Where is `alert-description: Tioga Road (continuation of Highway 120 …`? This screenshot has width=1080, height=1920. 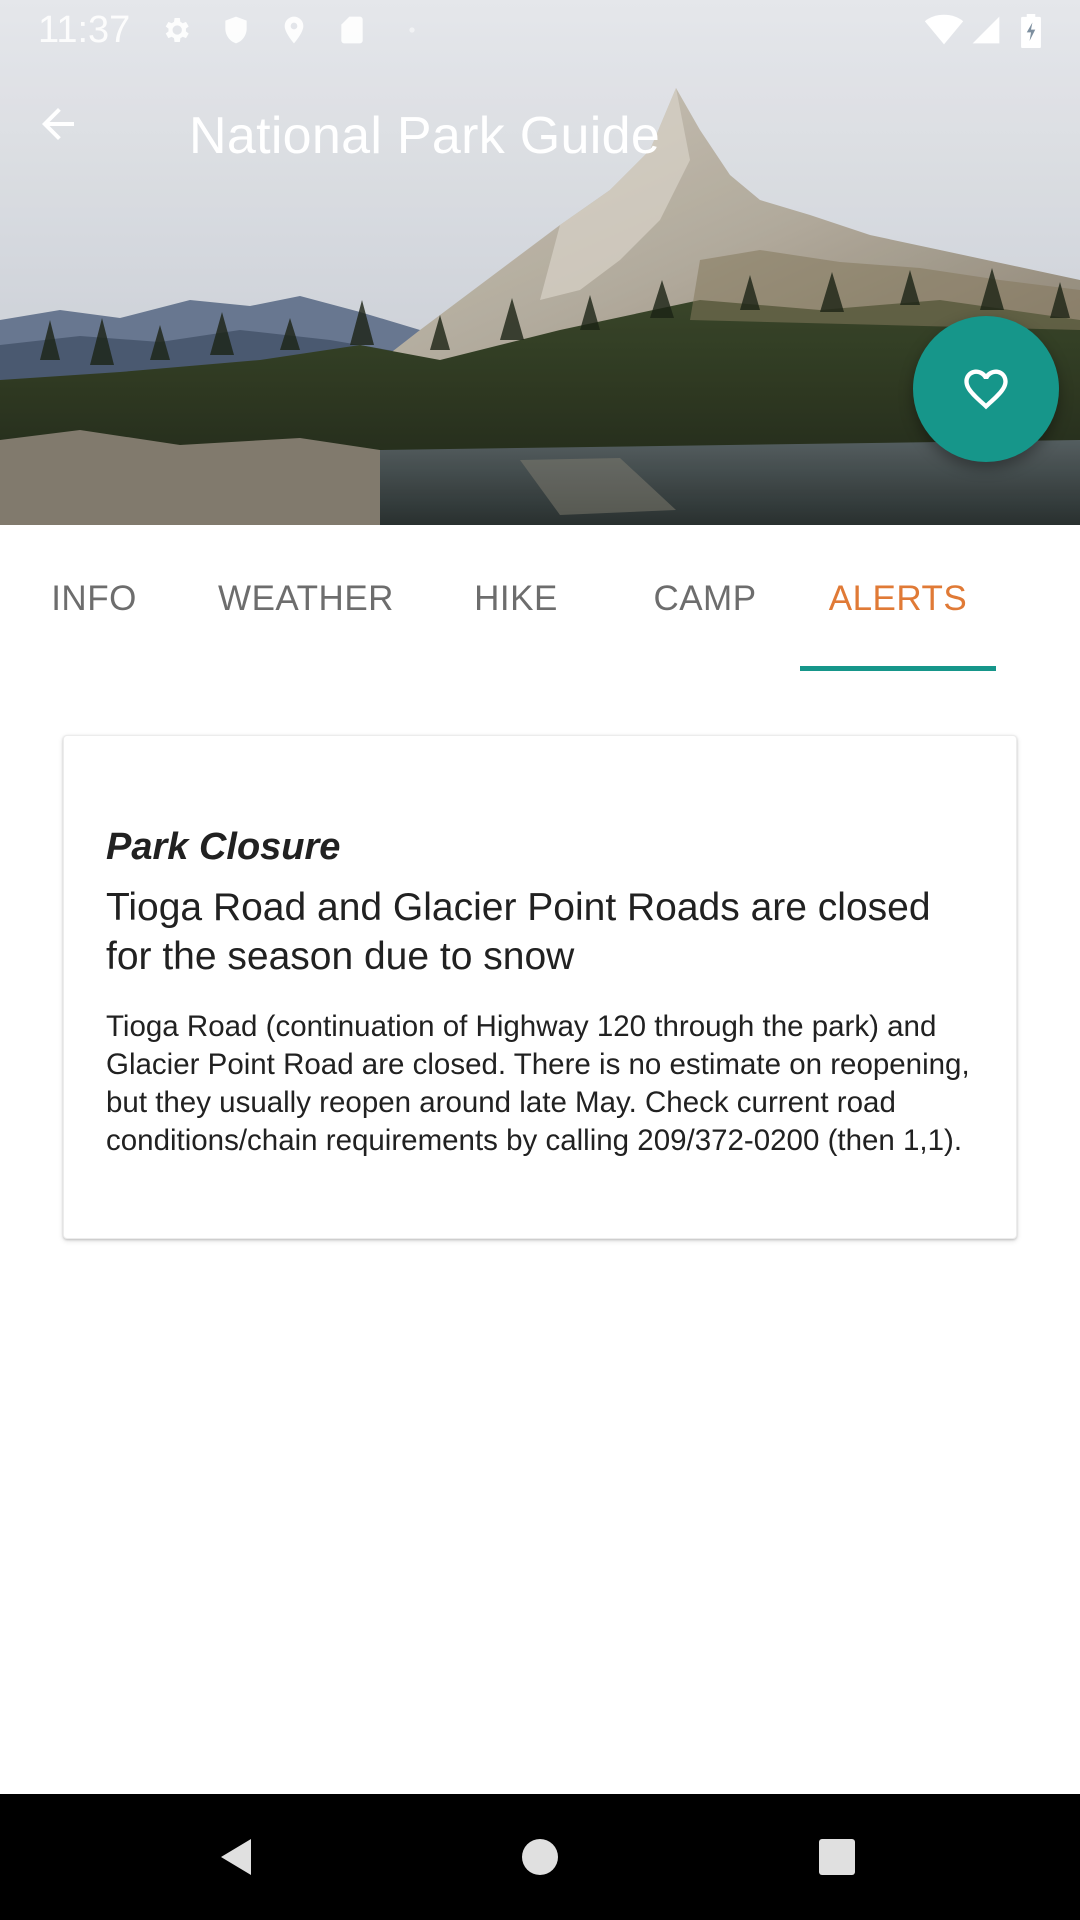 alert-description: Tioga Road (continuation of Highway 120 … is located at coordinates (538, 1083).